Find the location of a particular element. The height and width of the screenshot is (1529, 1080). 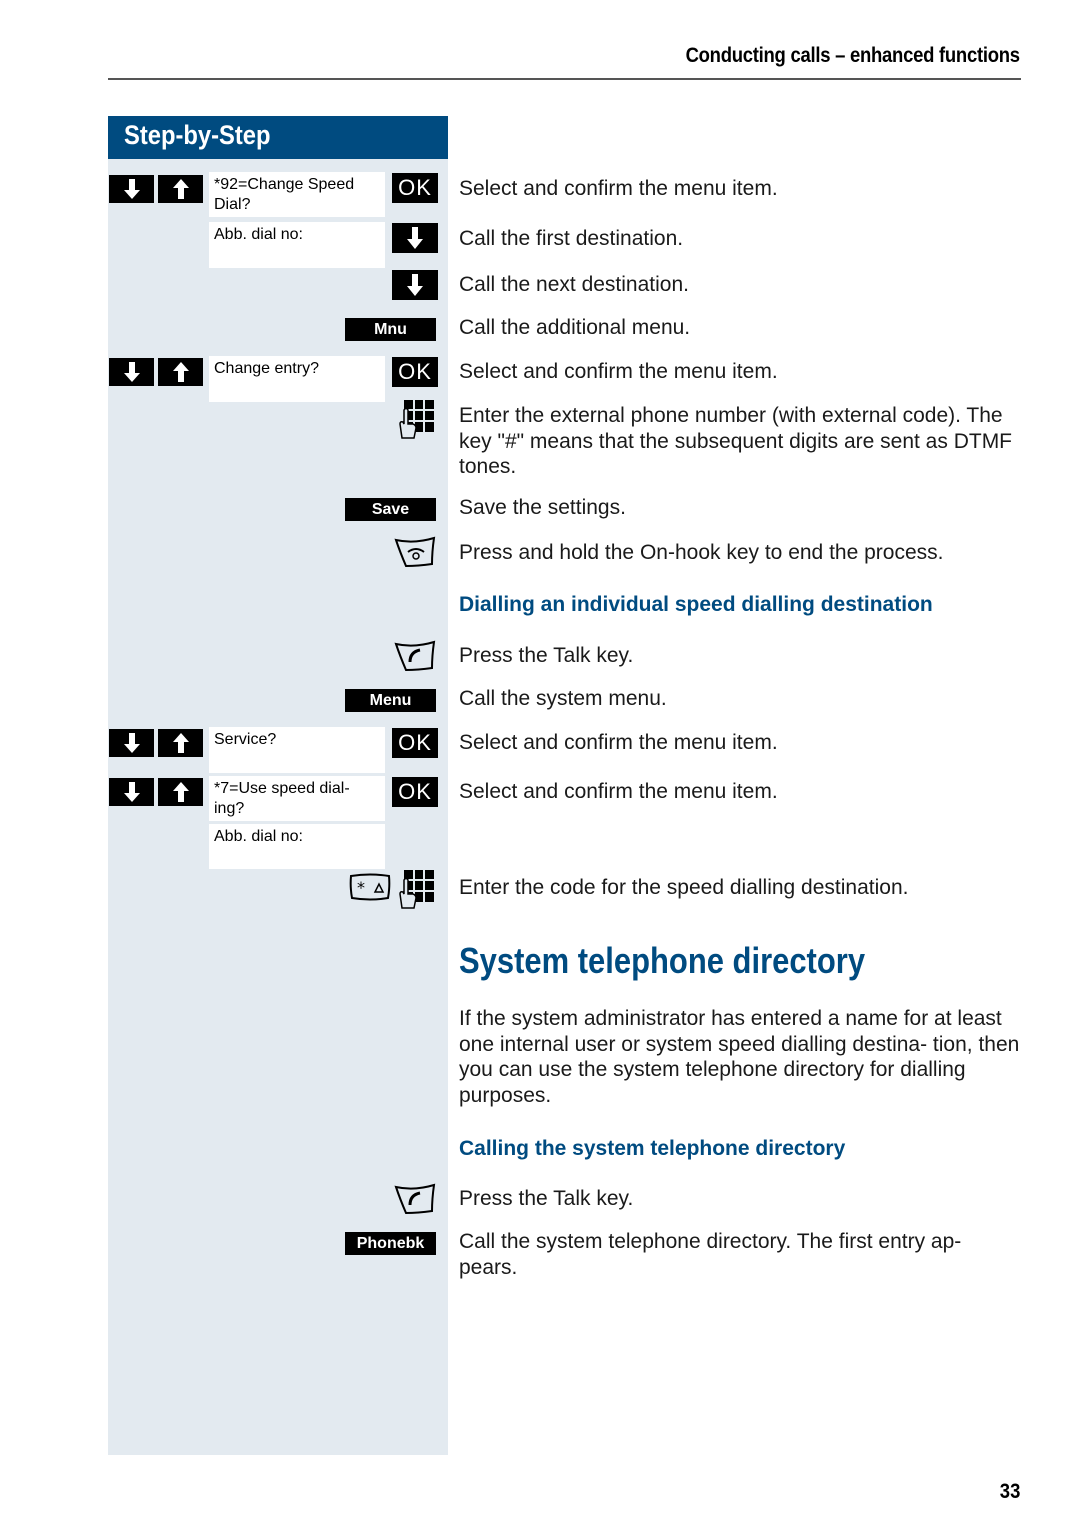

subheading: Calling the system telephone directory is located at coordinates (652, 1148).